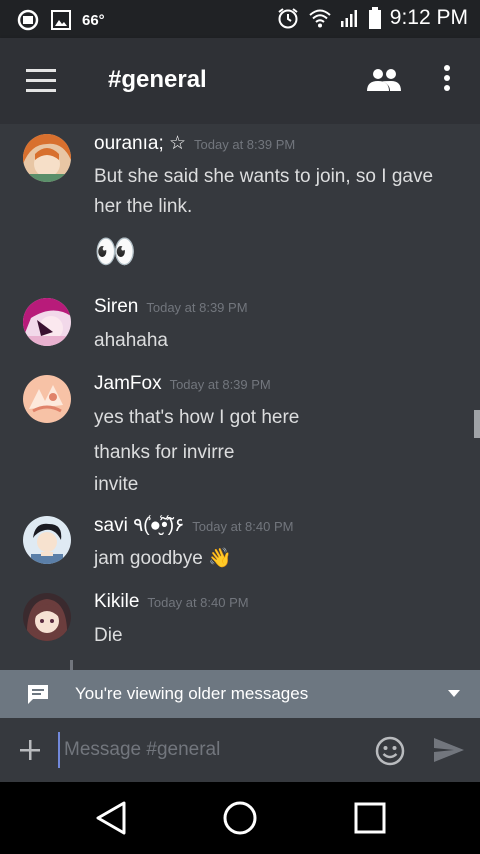 Image resolution: width=480 pixels, height=854 pixels. Describe the element at coordinates (240, 81) in the screenshot. I see `channel-toolbar: #general` at that location.